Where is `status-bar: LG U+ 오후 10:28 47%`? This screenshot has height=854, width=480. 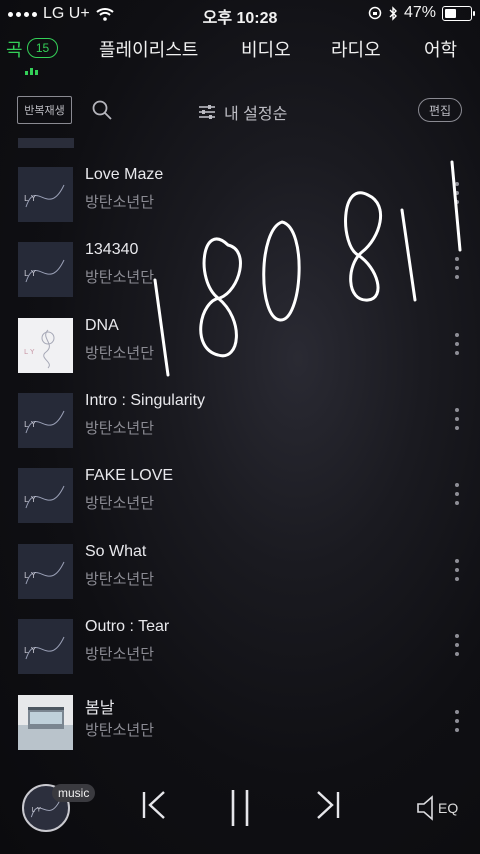
status-bar: LG U+ 오후 10:28 47% is located at coordinates (240, 14).